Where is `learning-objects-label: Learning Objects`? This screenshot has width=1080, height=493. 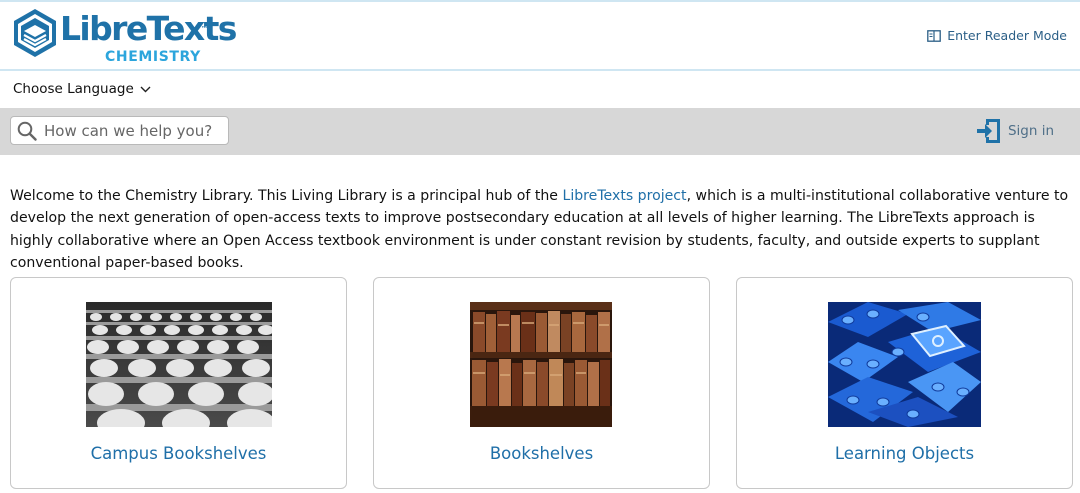 learning-objects-label: Learning Objects is located at coordinates (904, 453).